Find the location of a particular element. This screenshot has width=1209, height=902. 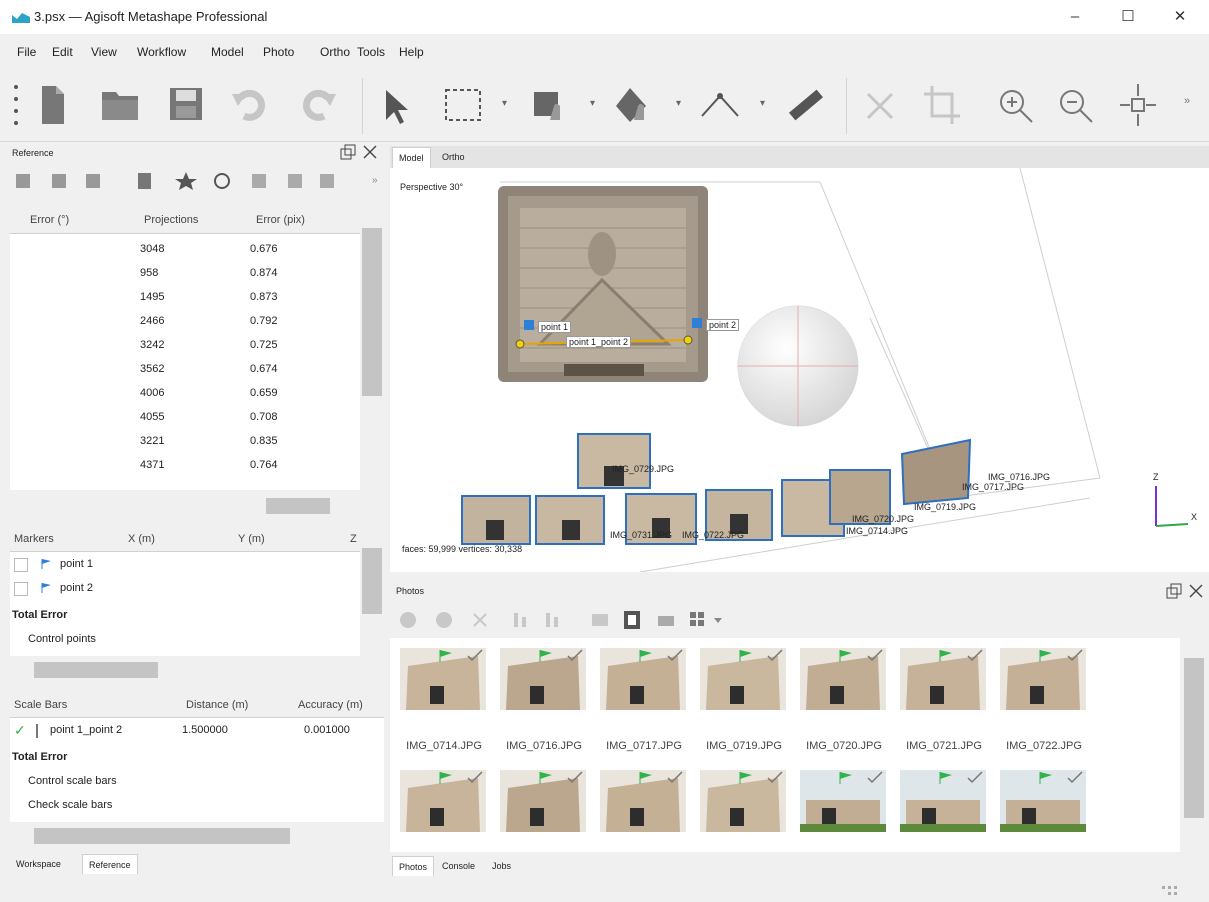

camera-row: 2466 0.792 is located at coordinates (185, 322).